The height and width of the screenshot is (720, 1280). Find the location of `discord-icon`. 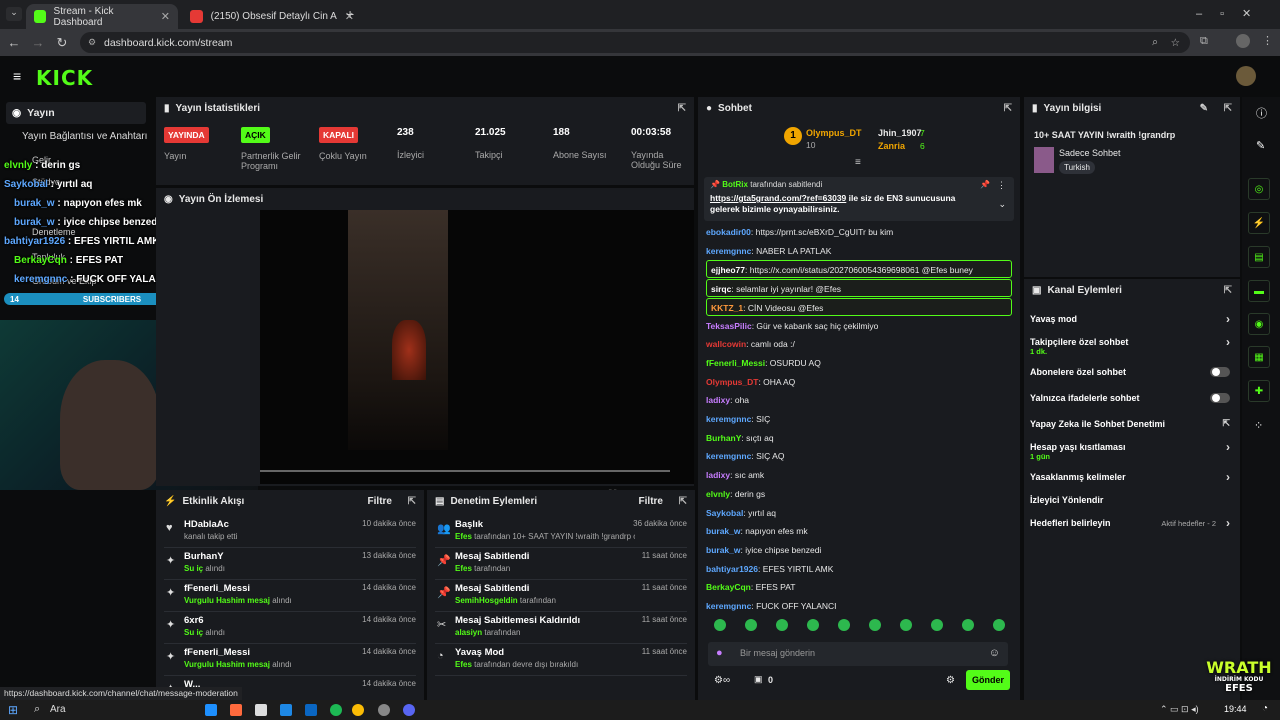

discord-icon is located at coordinates (409, 710).